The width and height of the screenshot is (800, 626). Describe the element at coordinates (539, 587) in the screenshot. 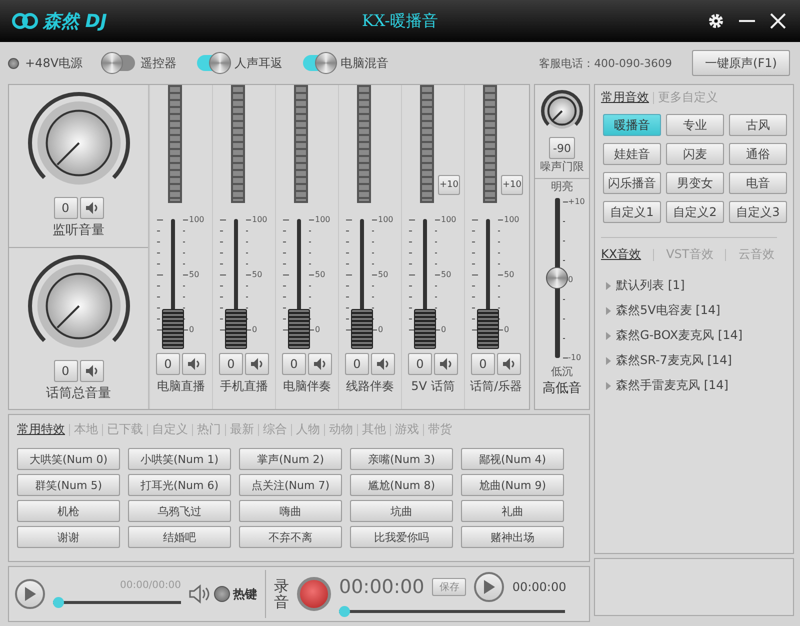

I see `time-text: 00:00:00` at that location.